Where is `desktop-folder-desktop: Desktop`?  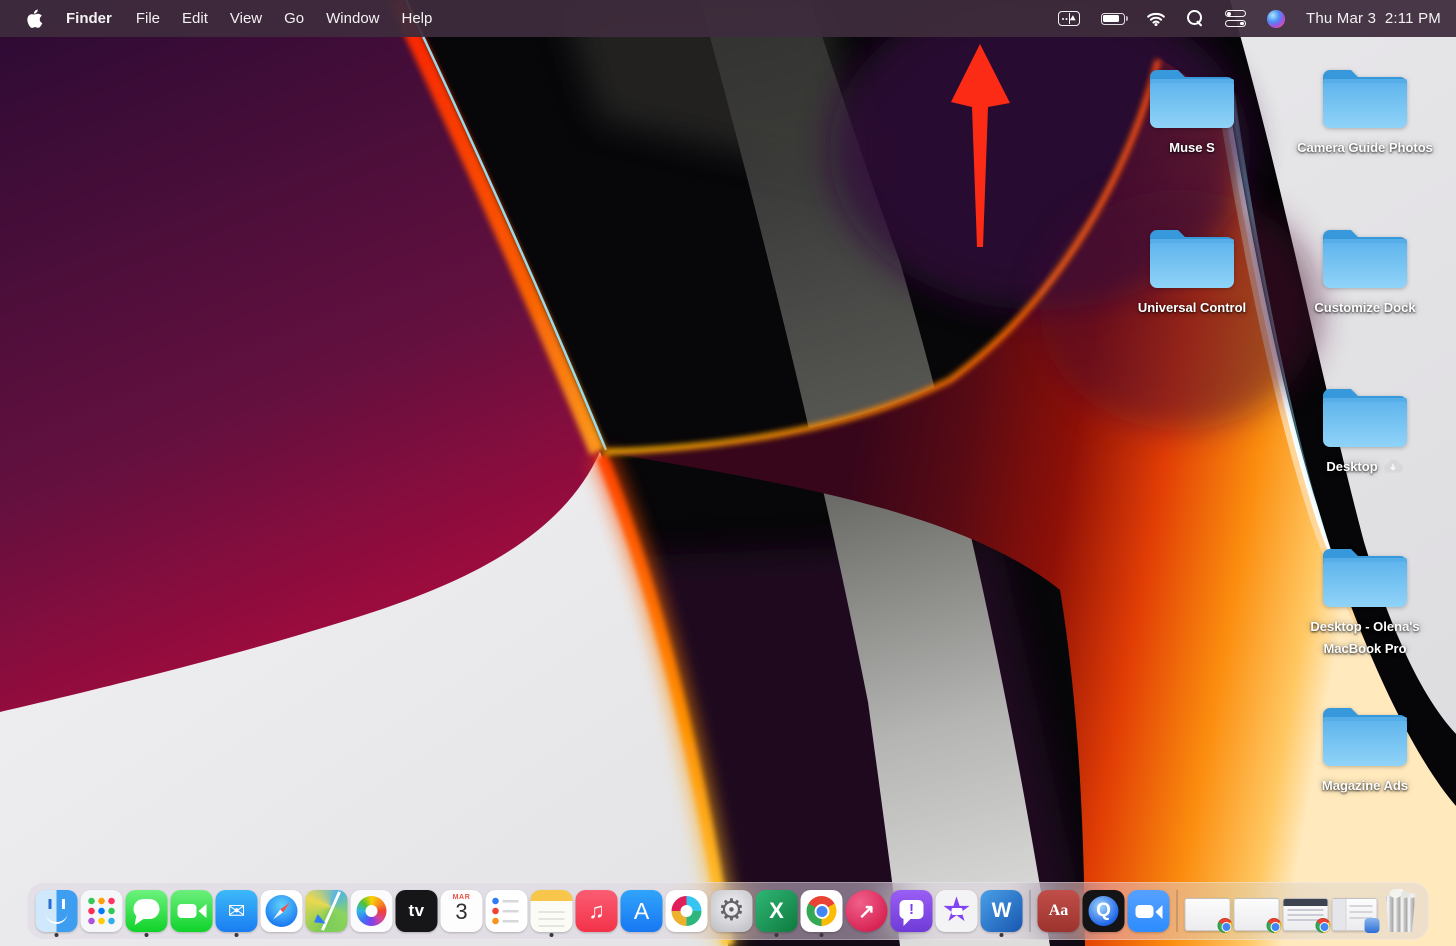 desktop-folder-desktop: Desktop is located at coordinates (1365, 430).